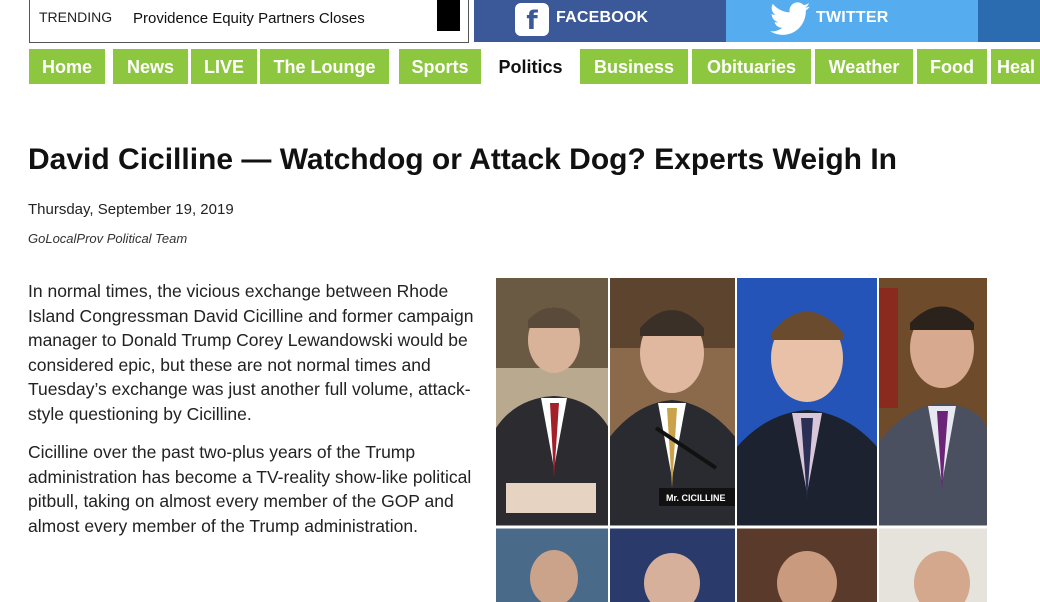 The image size is (1040, 602). What do you see at coordinates (224, 66) in the screenshot?
I see `nav-item-live: LIVE` at bounding box center [224, 66].